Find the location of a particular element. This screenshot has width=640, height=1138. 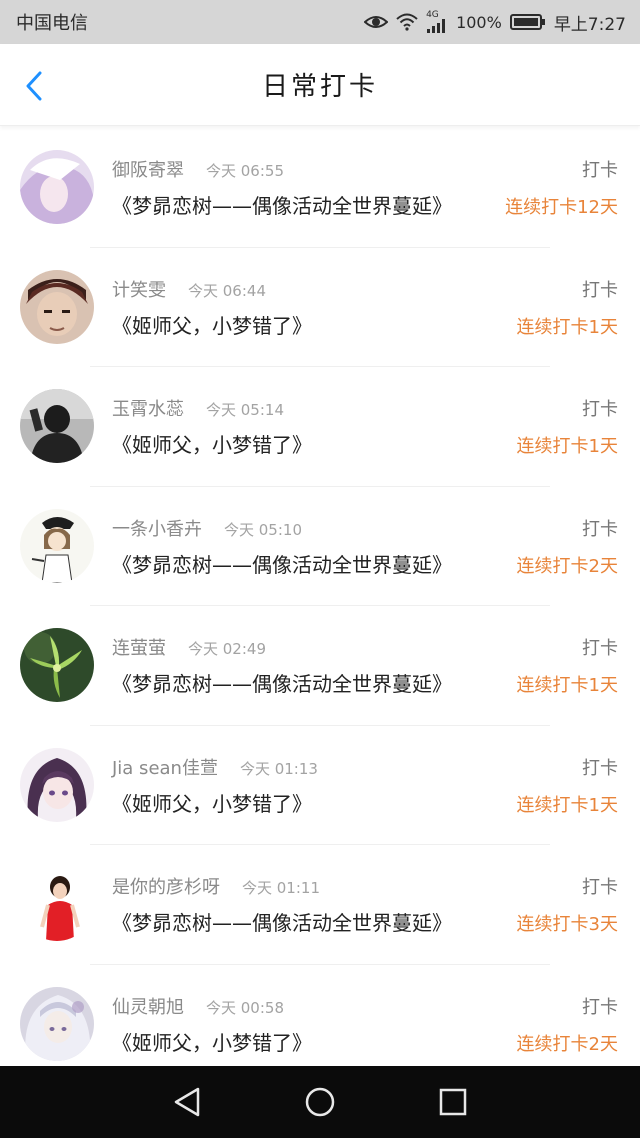

streak-label: 连续打卡12天 is located at coordinates (561, 207).